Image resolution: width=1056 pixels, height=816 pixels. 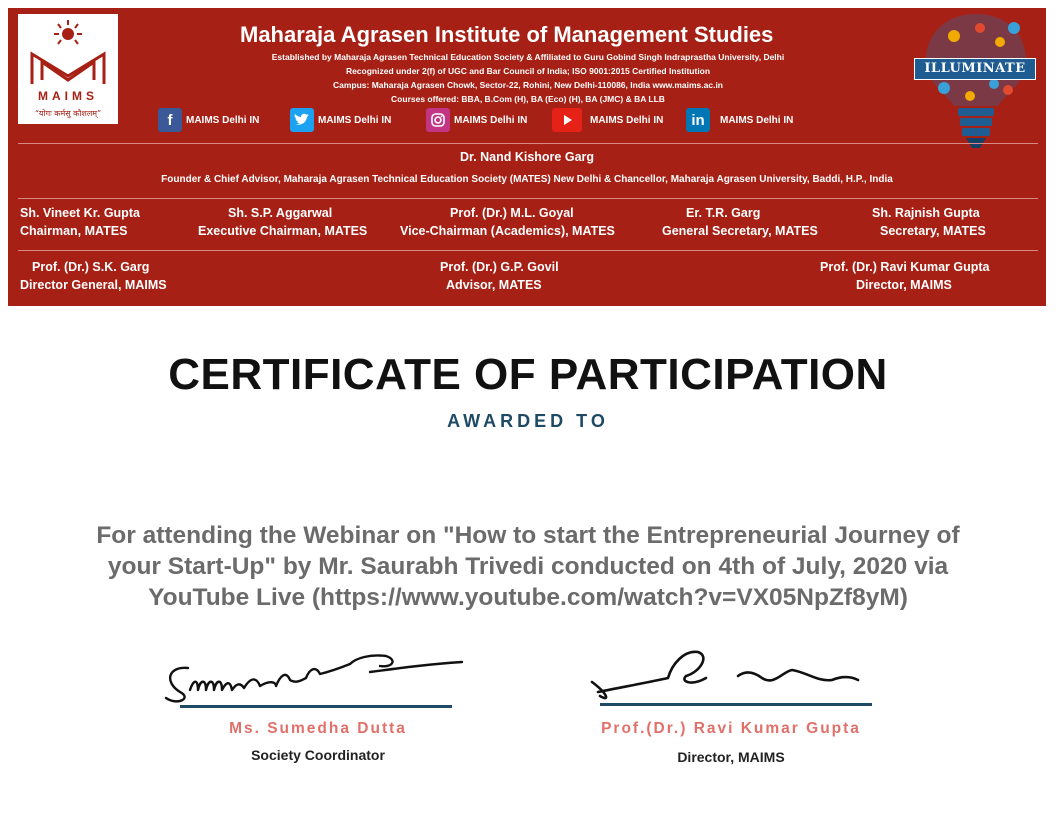 I want to click on person-name: Prof. (Dr.) Ravi Kumar Gupta, so click(x=905, y=267).